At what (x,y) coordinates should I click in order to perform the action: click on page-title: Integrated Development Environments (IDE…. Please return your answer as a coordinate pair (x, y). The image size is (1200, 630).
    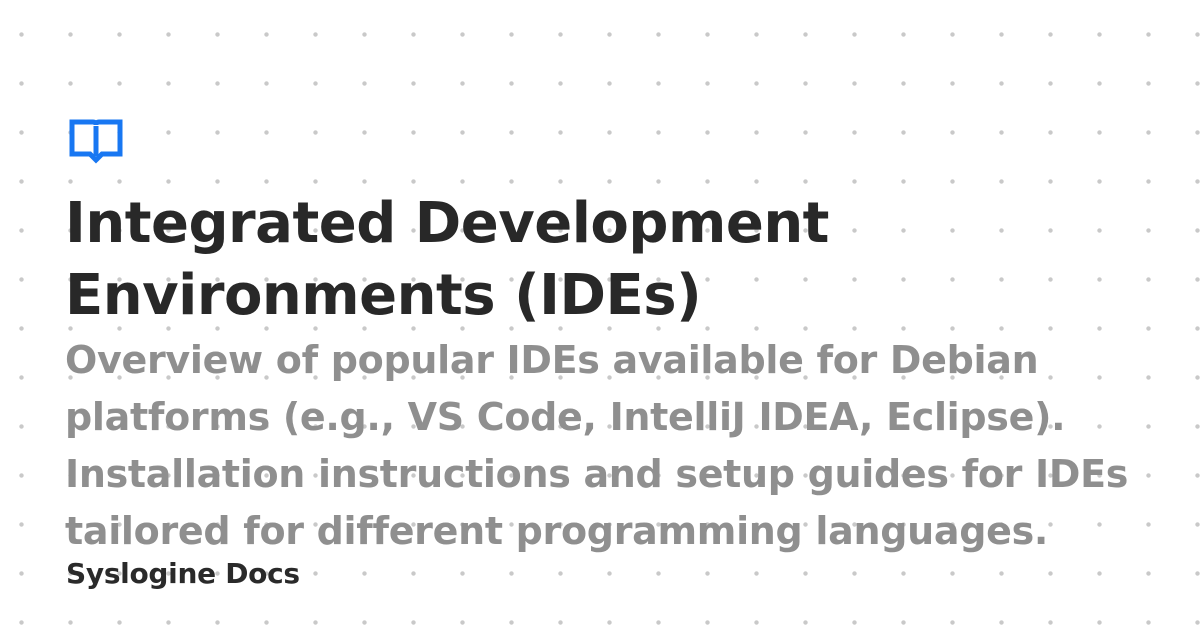
    Looking at the image, I should click on (447, 259).